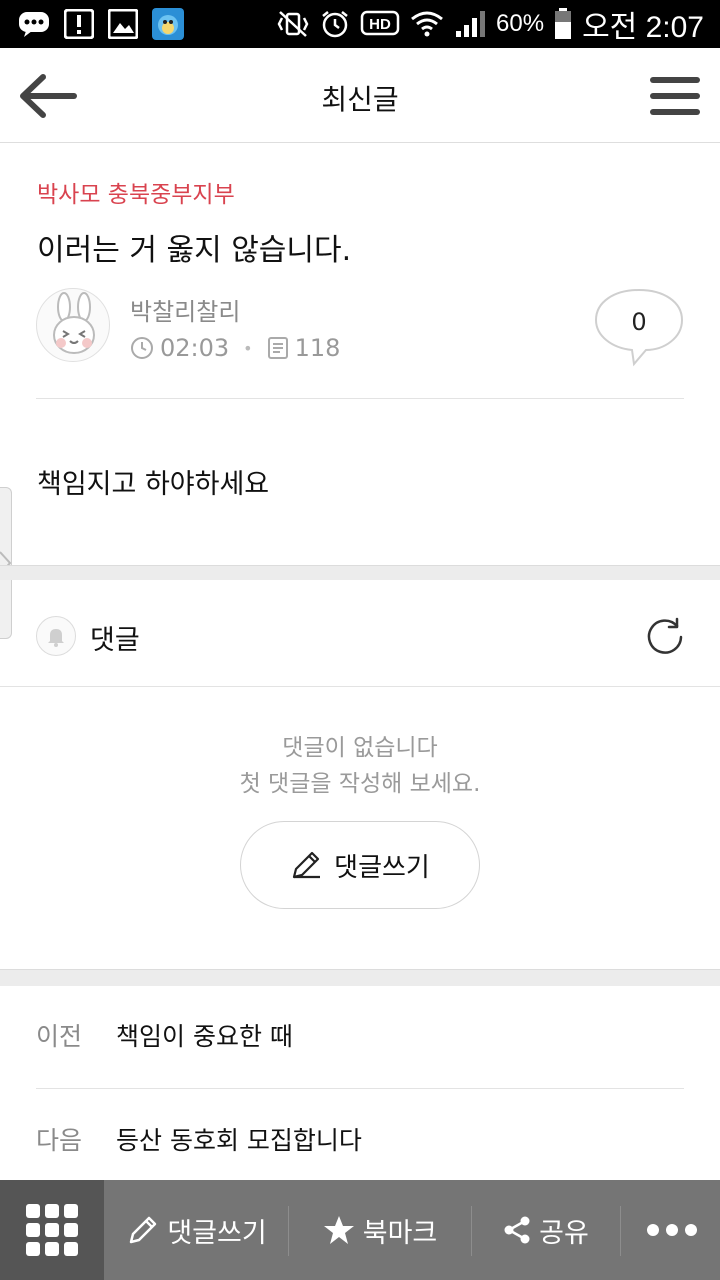 This screenshot has height=1280, width=720. What do you see at coordinates (360, 784) in the screenshot?
I see `empty-comments-hint: 첫 댓글을 작성해 보세요.` at bounding box center [360, 784].